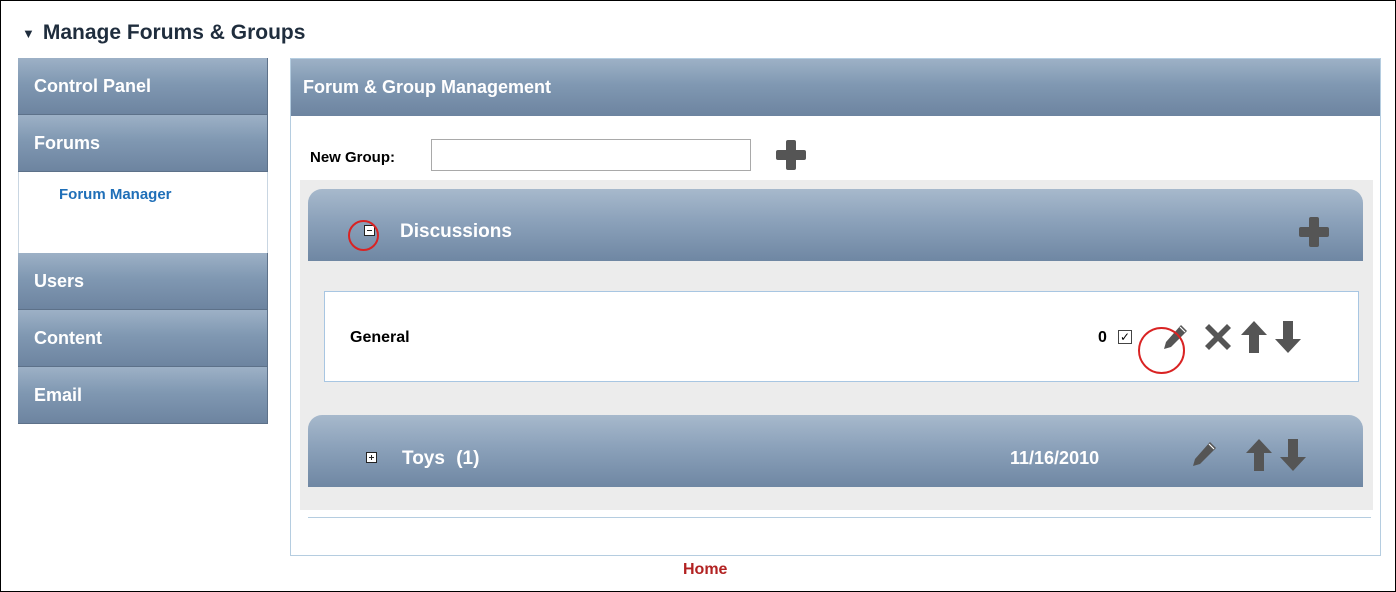 Image resolution: width=1396 pixels, height=592 pixels. Describe the element at coordinates (143, 395) in the screenshot. I see `sidebar-item-email: Email` at that location.